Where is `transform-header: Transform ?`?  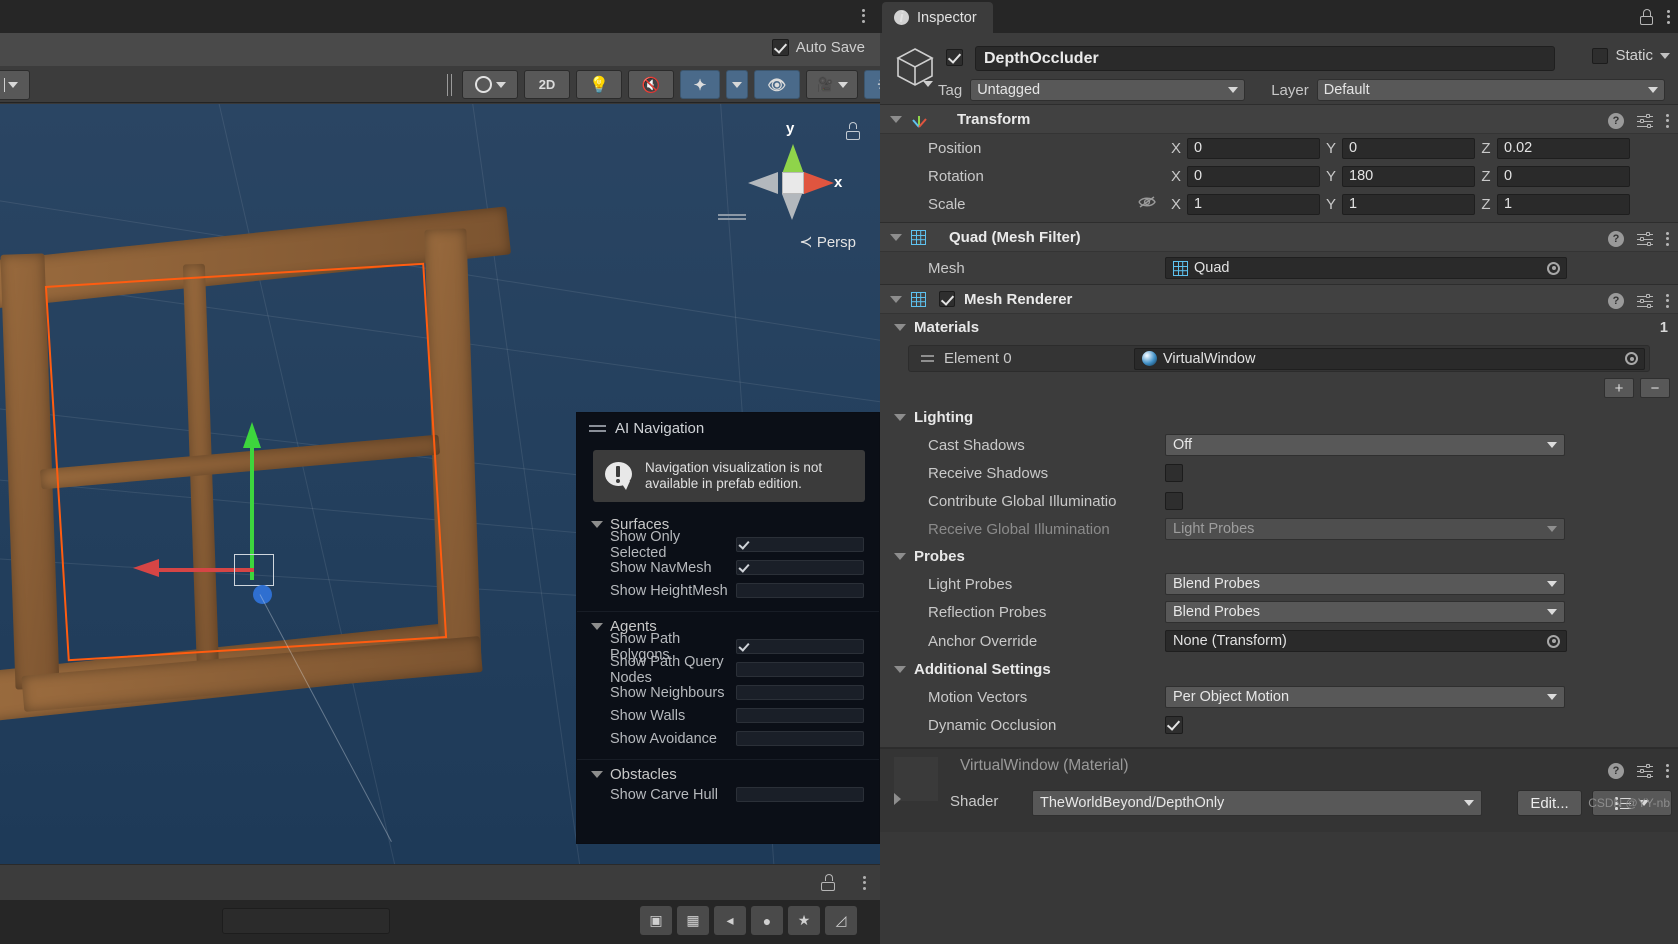 transform-header: Transform ? is located at coordinates (1279, 119).